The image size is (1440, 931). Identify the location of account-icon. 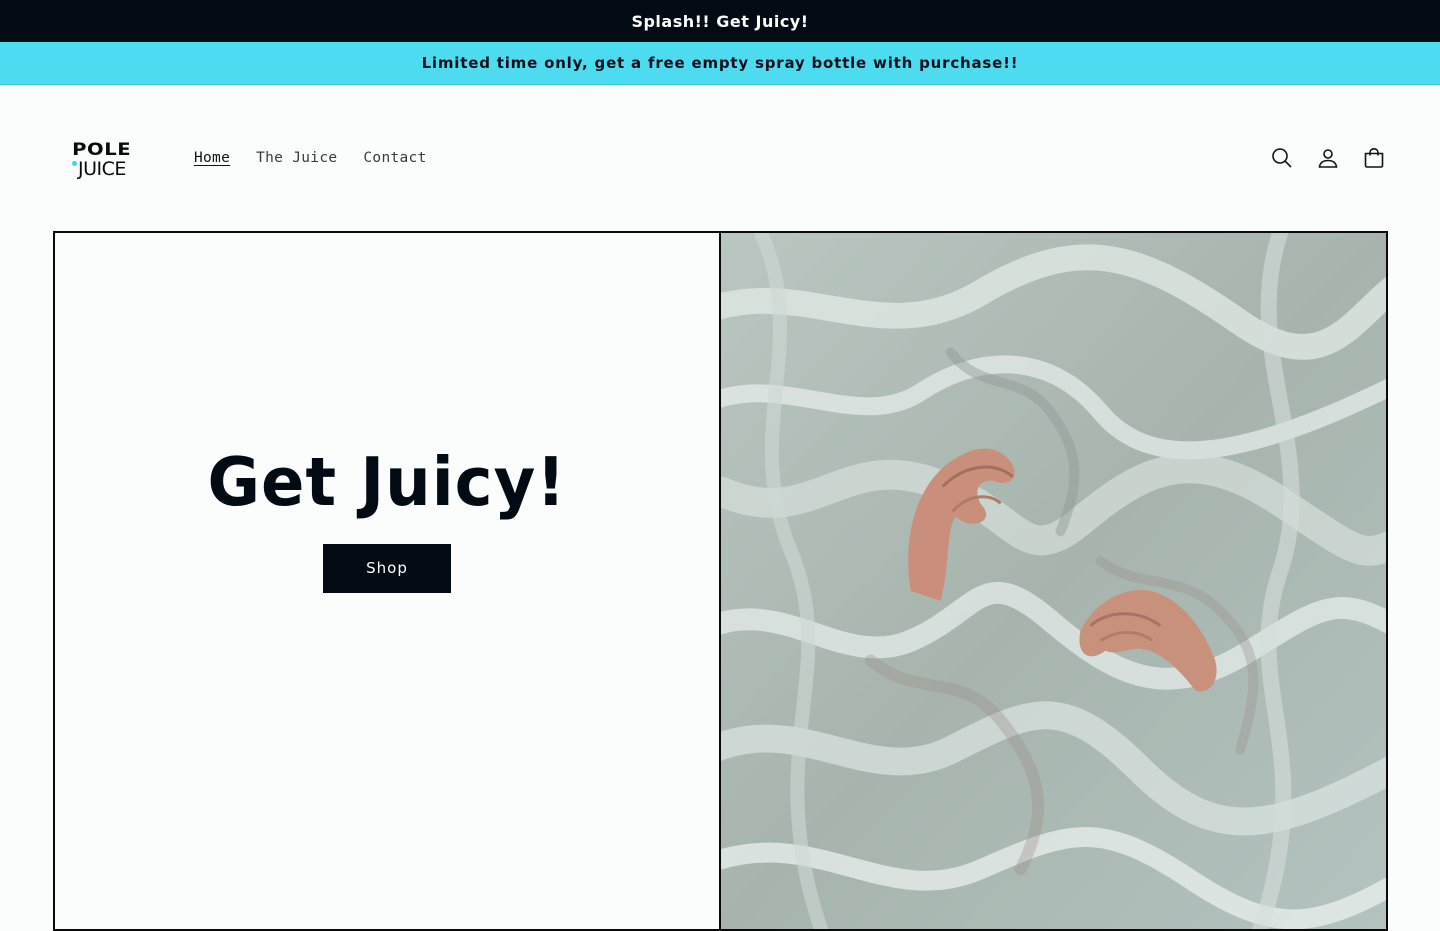
(1328, 158).